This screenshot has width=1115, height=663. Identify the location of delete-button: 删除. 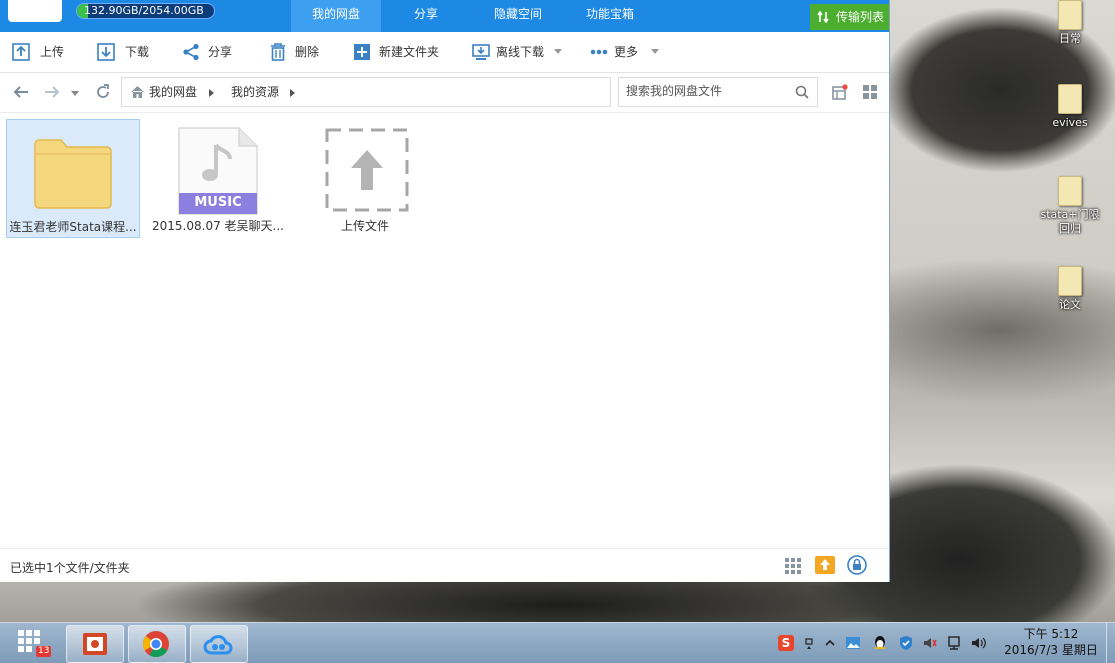
(299, 52).